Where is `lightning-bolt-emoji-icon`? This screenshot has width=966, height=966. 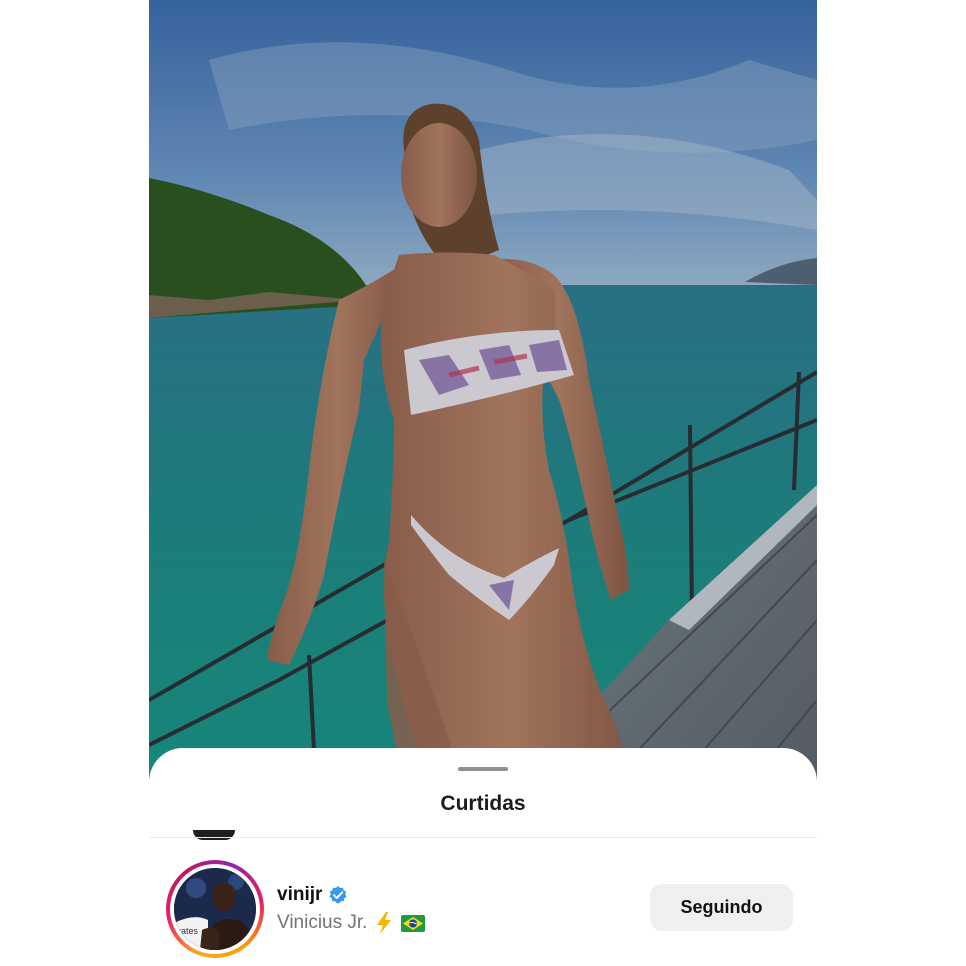
lightning-bolt-emoji-icon is located at coordinates (384, 923).